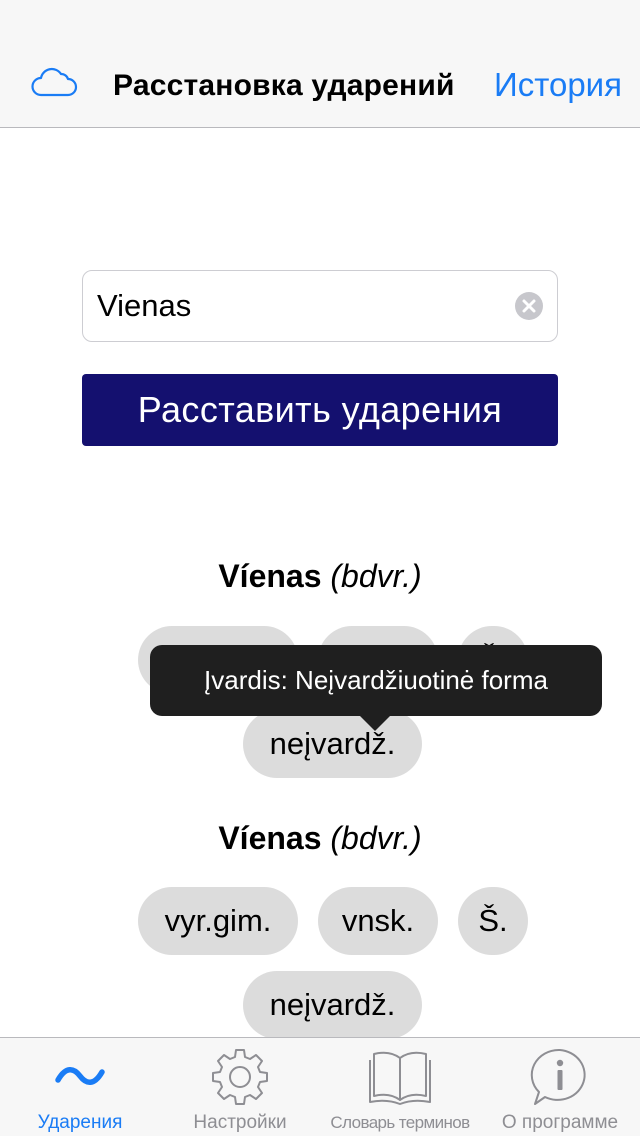  Describe the element at coordinates (284, 85) in the screenshot. I see `page-title: Расстановка ударений` at that location.